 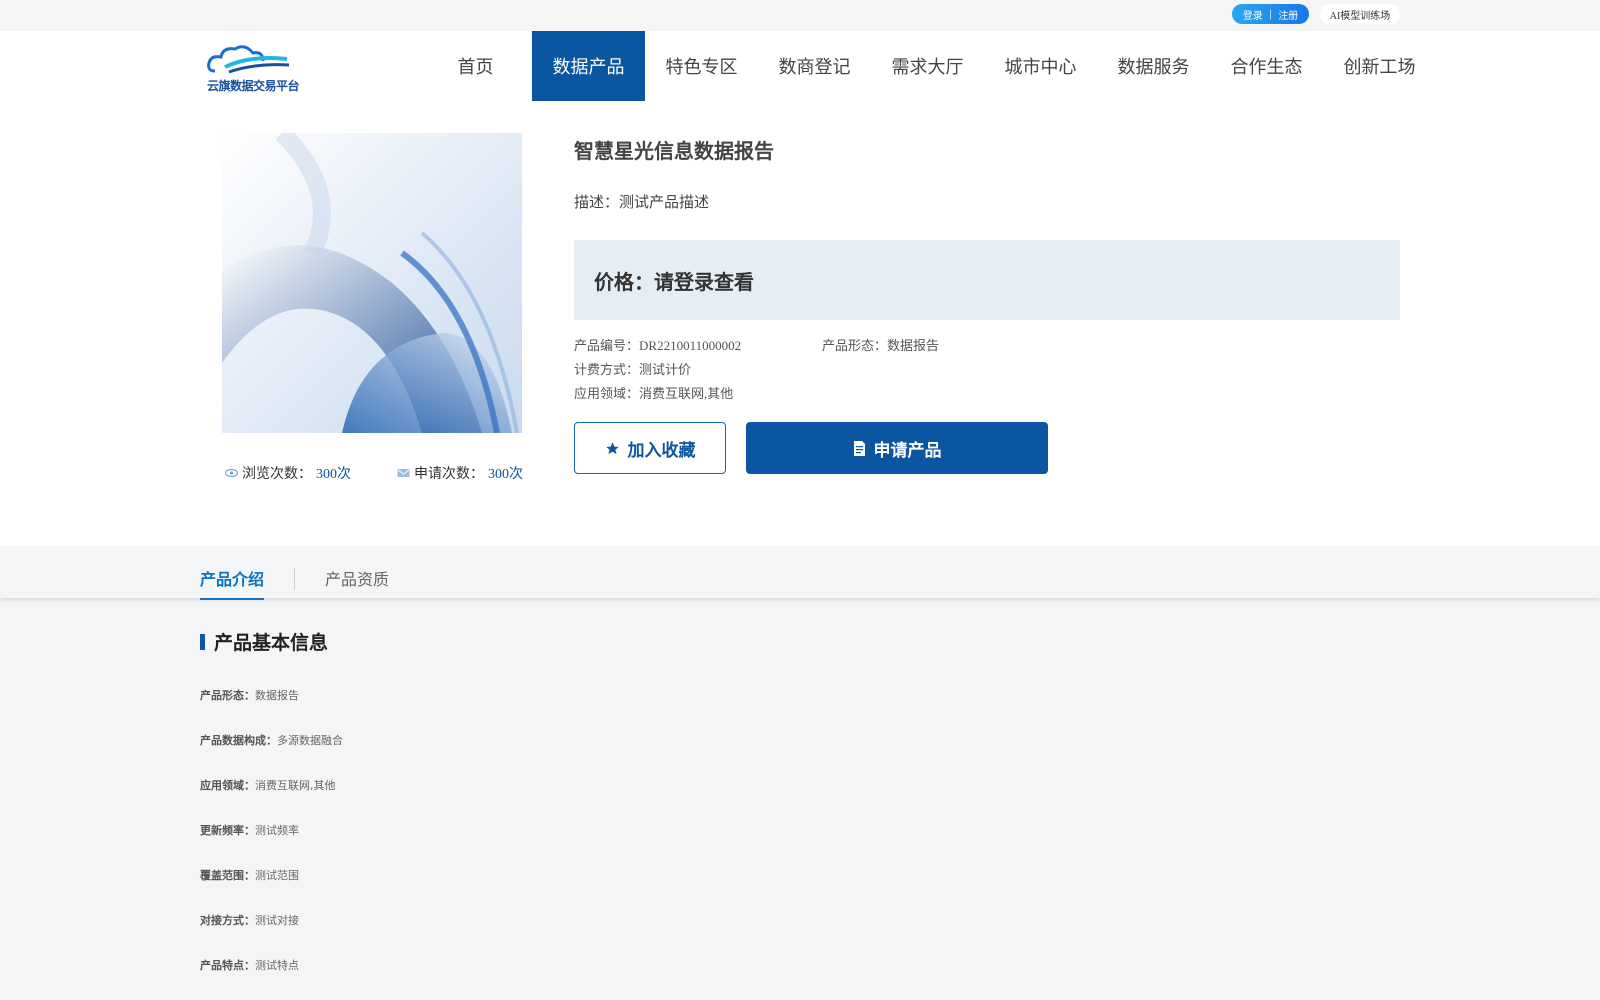 What do you see at coordinates (227, 785) in the screenshot?
I see `info-row-label: 应用领域：` at bounding box center [227, 785].